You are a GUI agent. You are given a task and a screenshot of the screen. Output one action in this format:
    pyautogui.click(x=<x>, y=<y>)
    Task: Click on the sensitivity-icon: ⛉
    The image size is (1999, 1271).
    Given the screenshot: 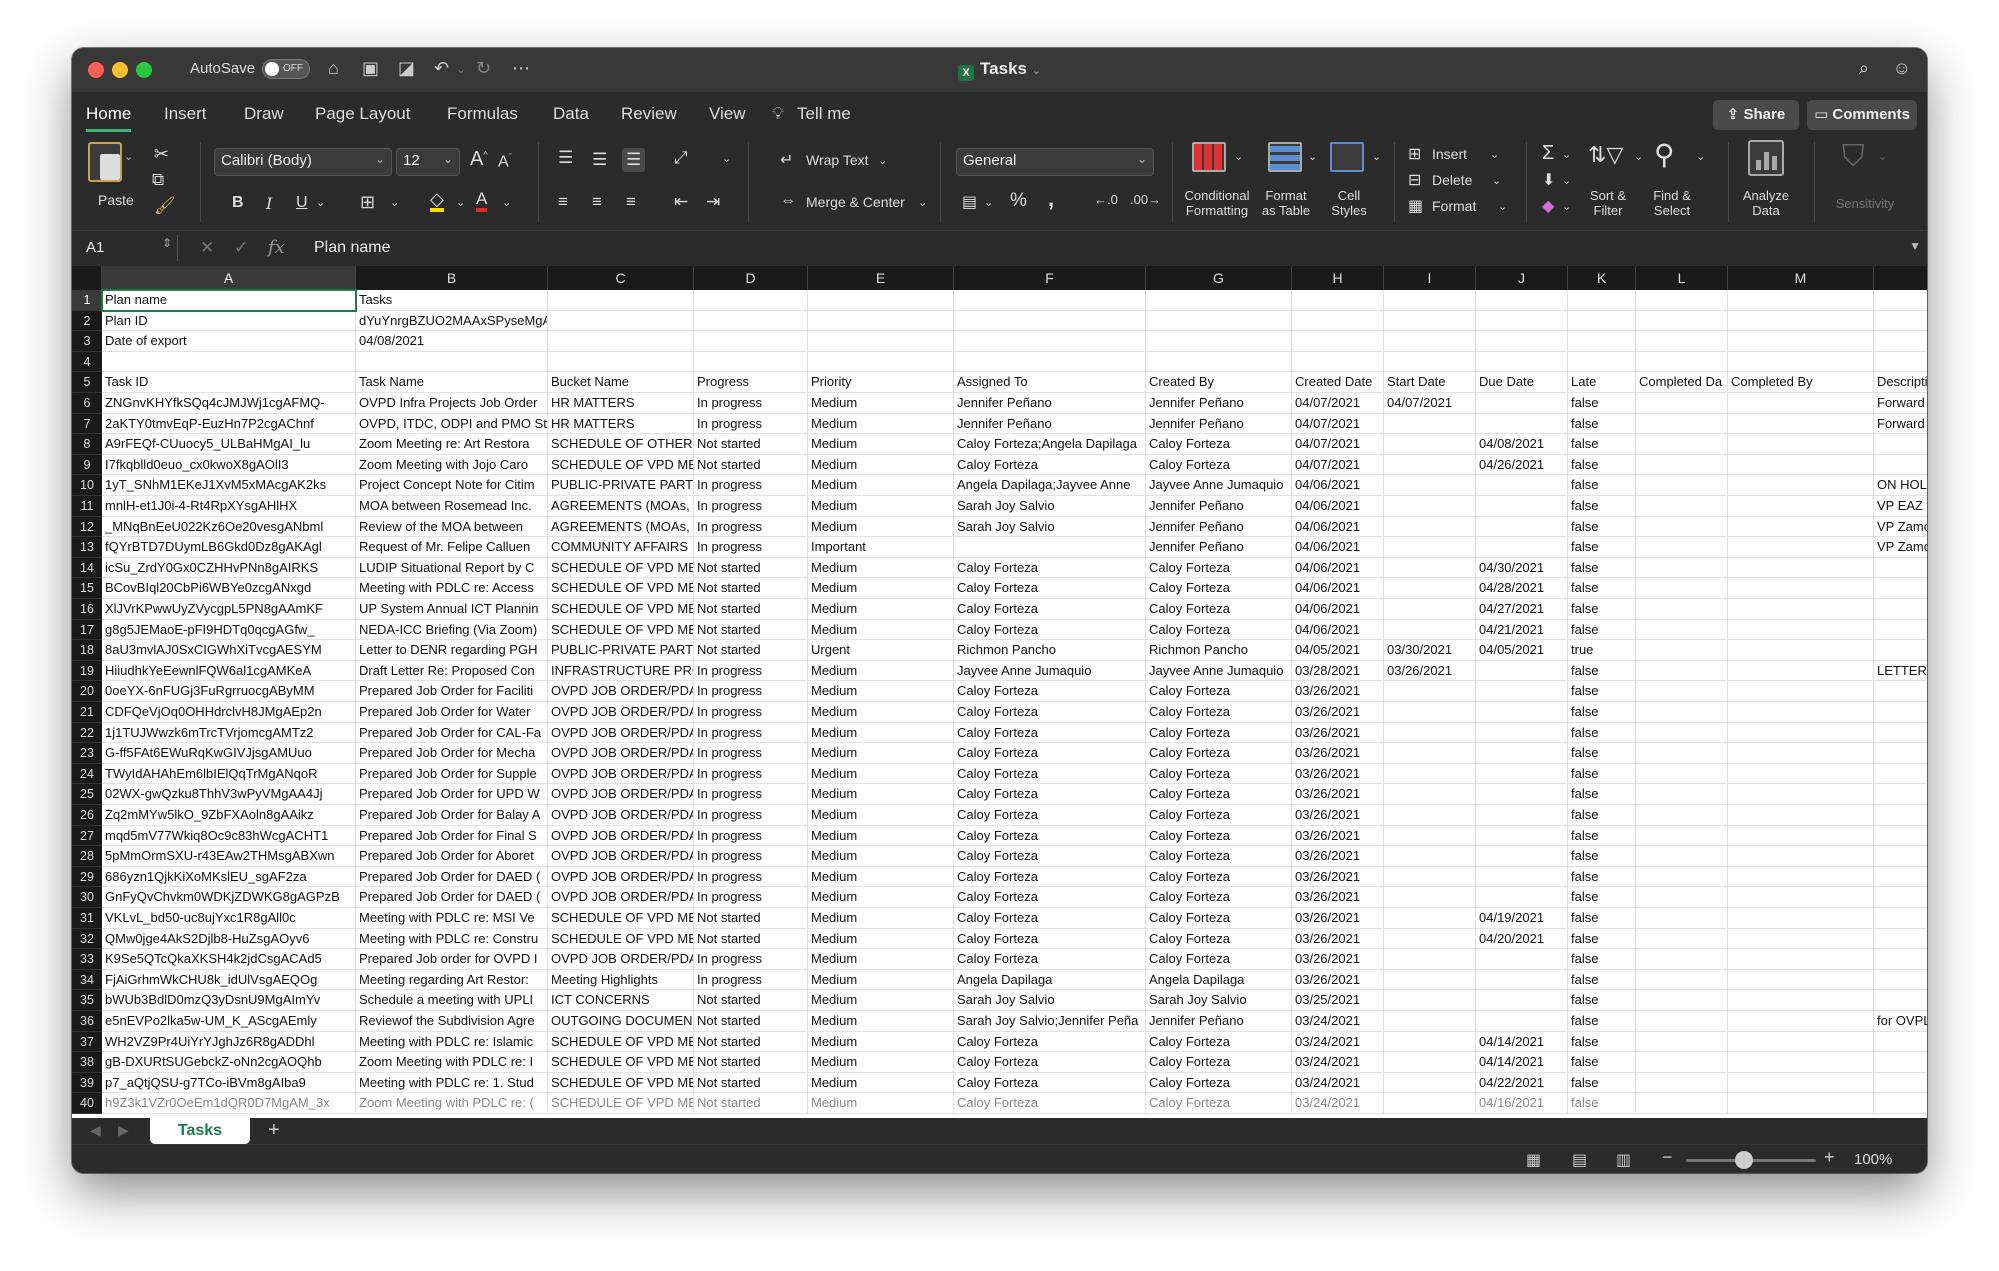 What is the action you would take?
    pyautogui.click(x=1853, y=157)
    